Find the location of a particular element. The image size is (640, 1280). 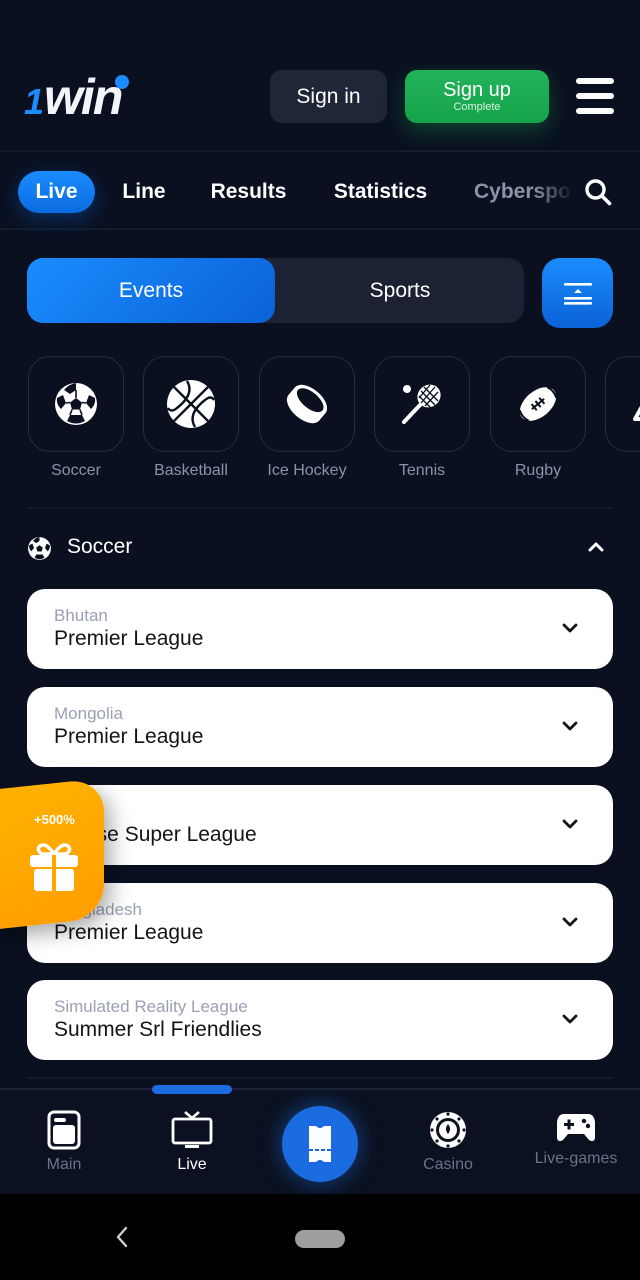

brand-logo: 1 win is located at coordinates (77, 95).